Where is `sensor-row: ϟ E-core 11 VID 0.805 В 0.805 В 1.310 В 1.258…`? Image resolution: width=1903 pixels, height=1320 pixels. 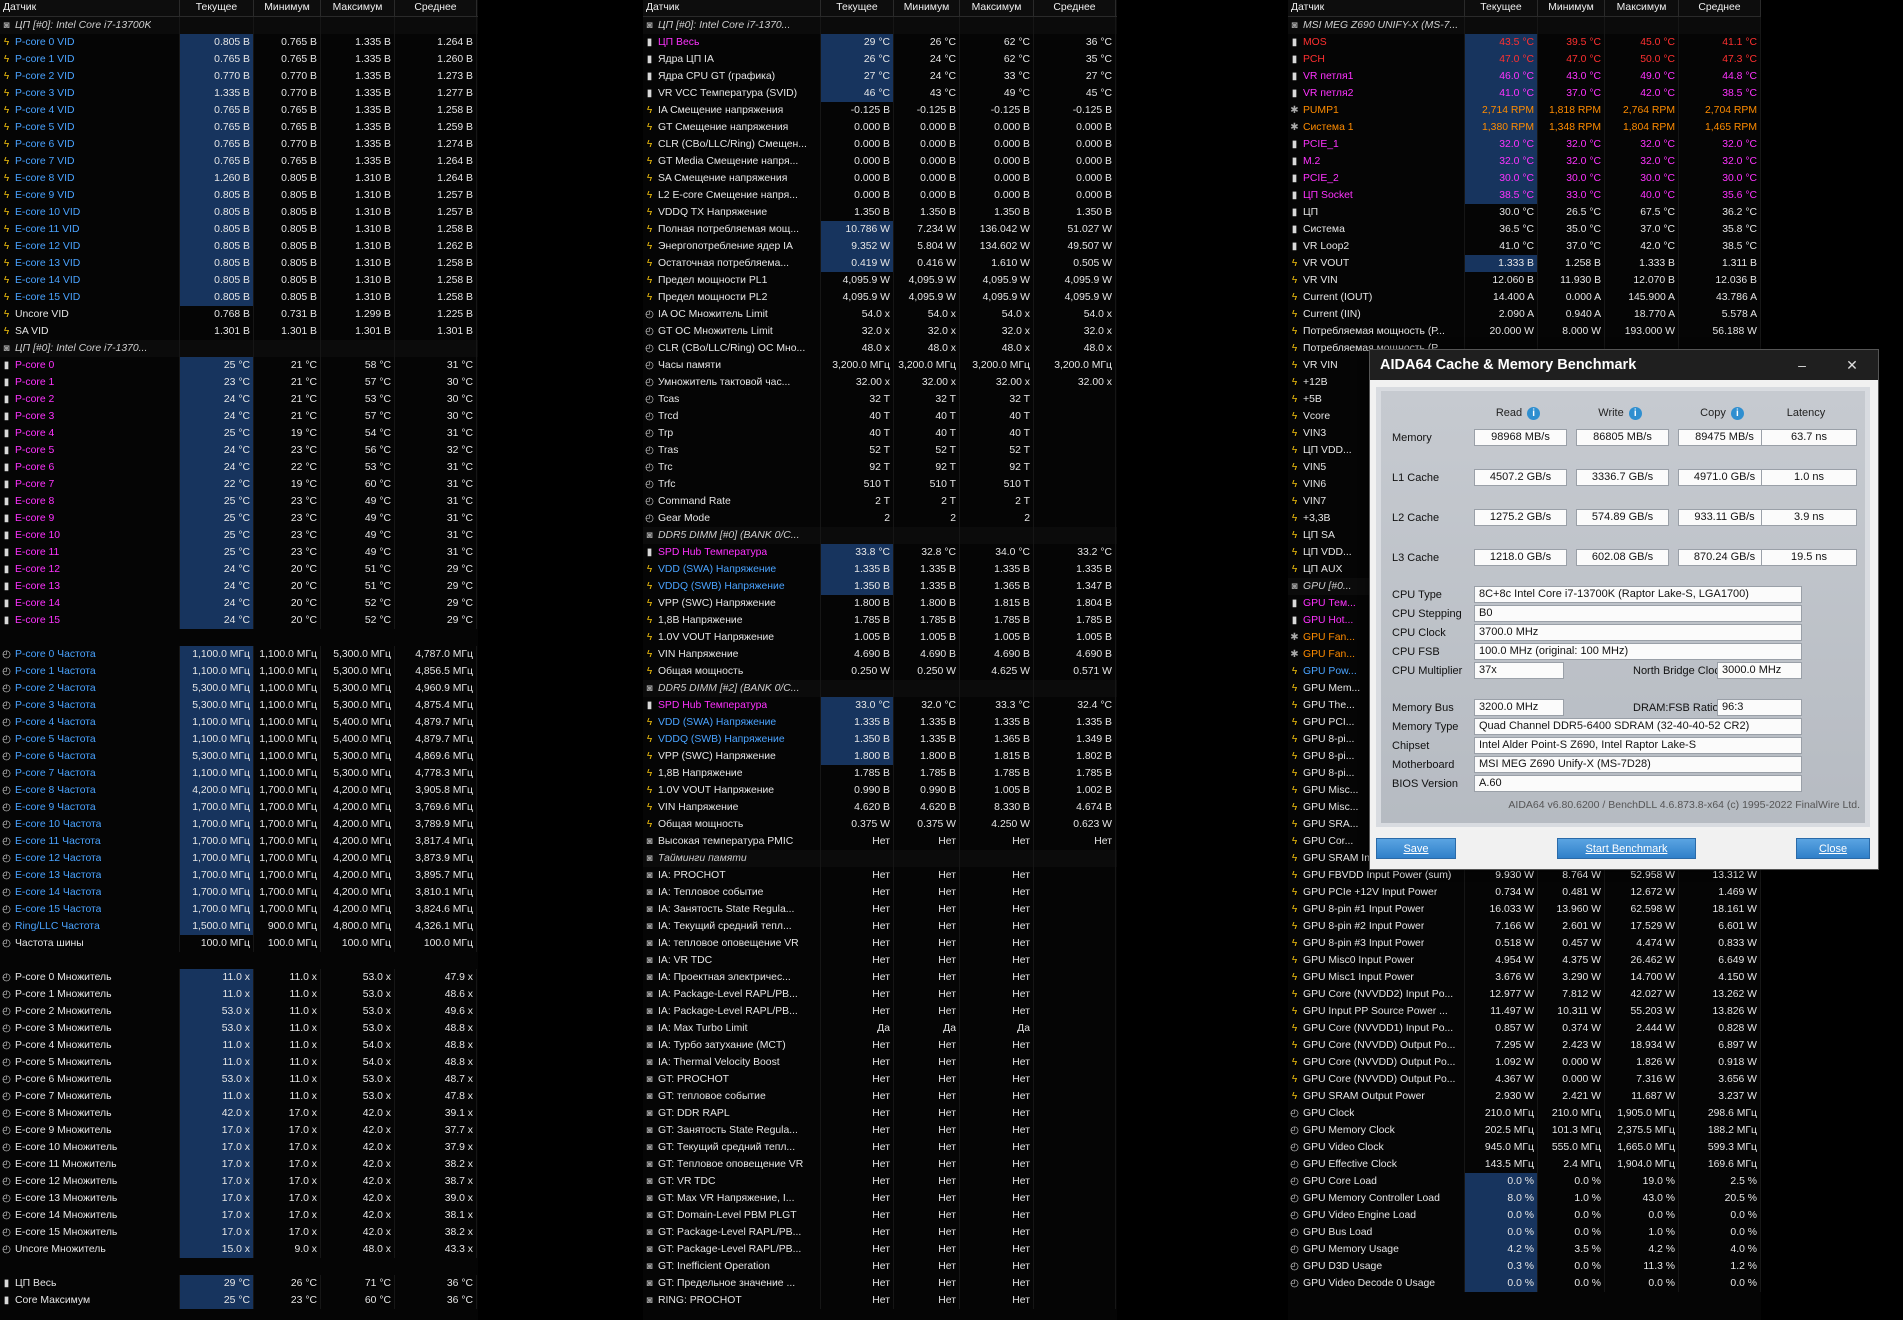 sensor-row: ϟ E-core 11 VID 0.805 В 0.805 В 1.310 В 1.258… is located at coordinates (239, 229).